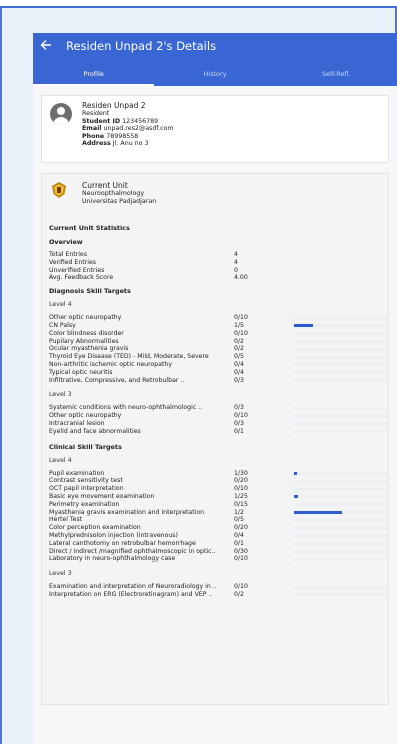 The height and width of the screenshot is (744, 397). I want to click on overview-row: Total Entries 4, so click(217, 255).